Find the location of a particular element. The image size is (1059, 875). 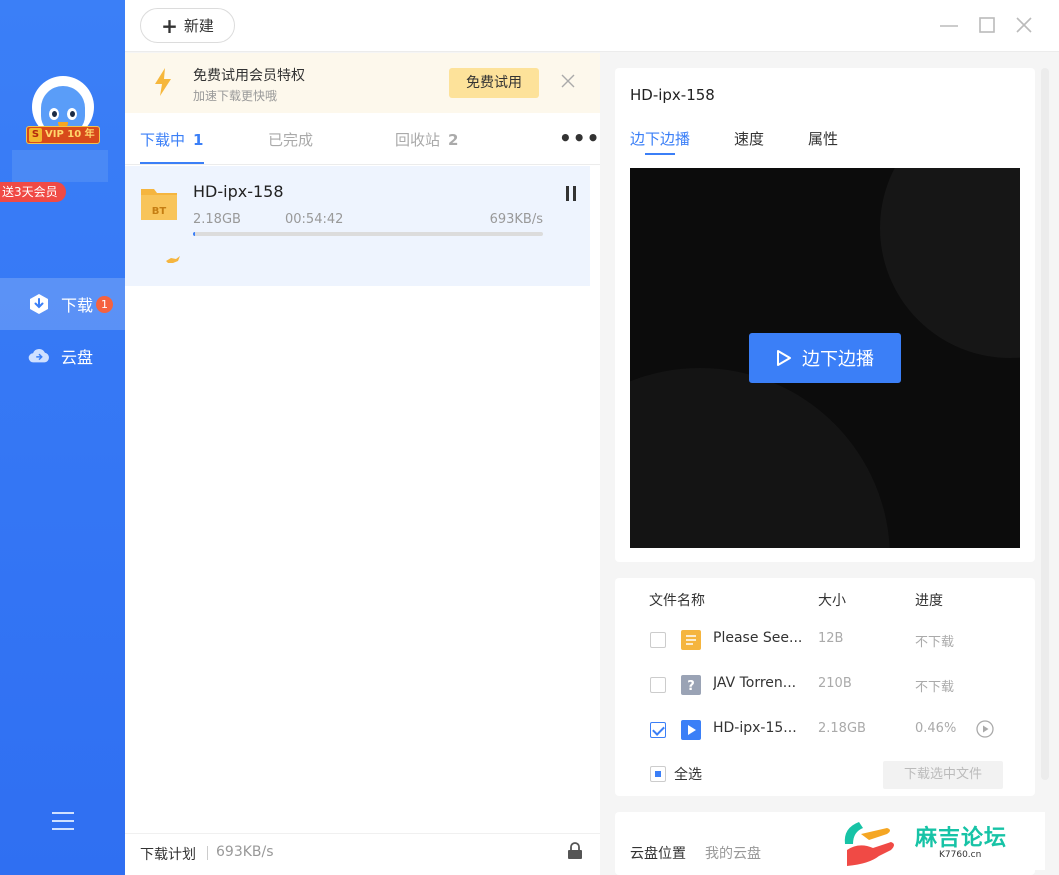

download-plan-button: 下载计划 is located at coordinates (168, 854).